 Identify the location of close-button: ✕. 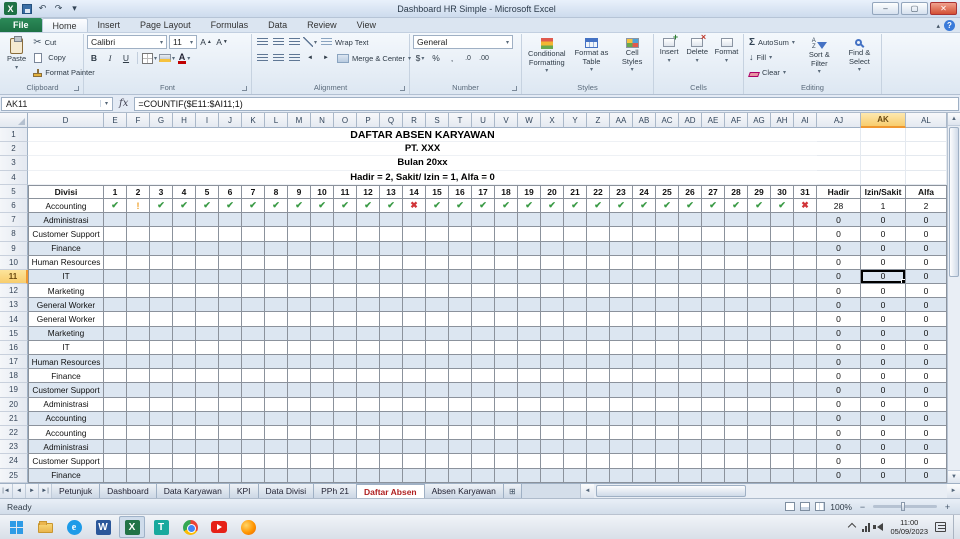
(943, 8).